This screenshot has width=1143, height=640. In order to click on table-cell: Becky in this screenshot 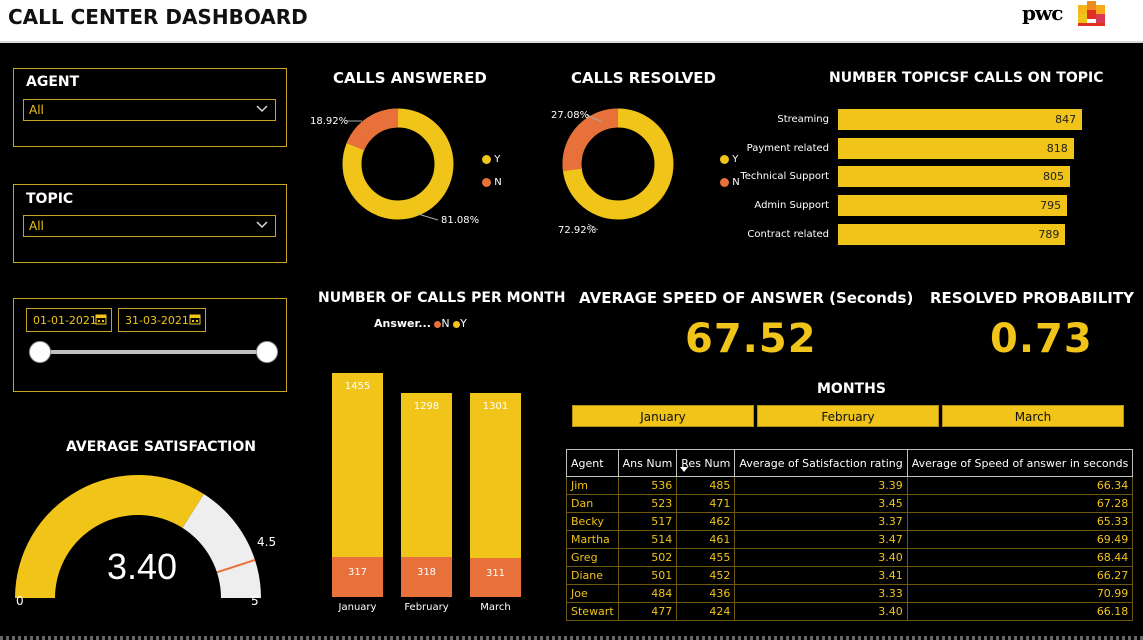, I will do `click(592, 521)`.